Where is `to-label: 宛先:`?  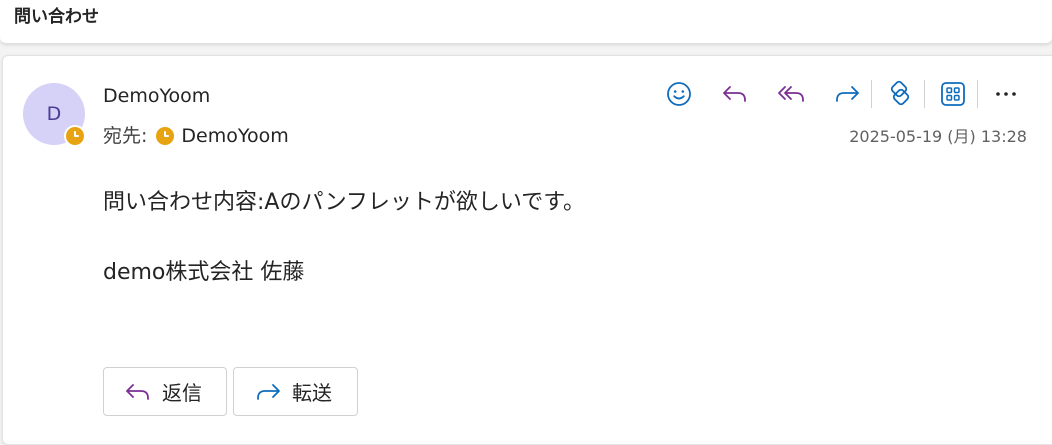
to-label: 宛先: is located at coordinates (125, 136).